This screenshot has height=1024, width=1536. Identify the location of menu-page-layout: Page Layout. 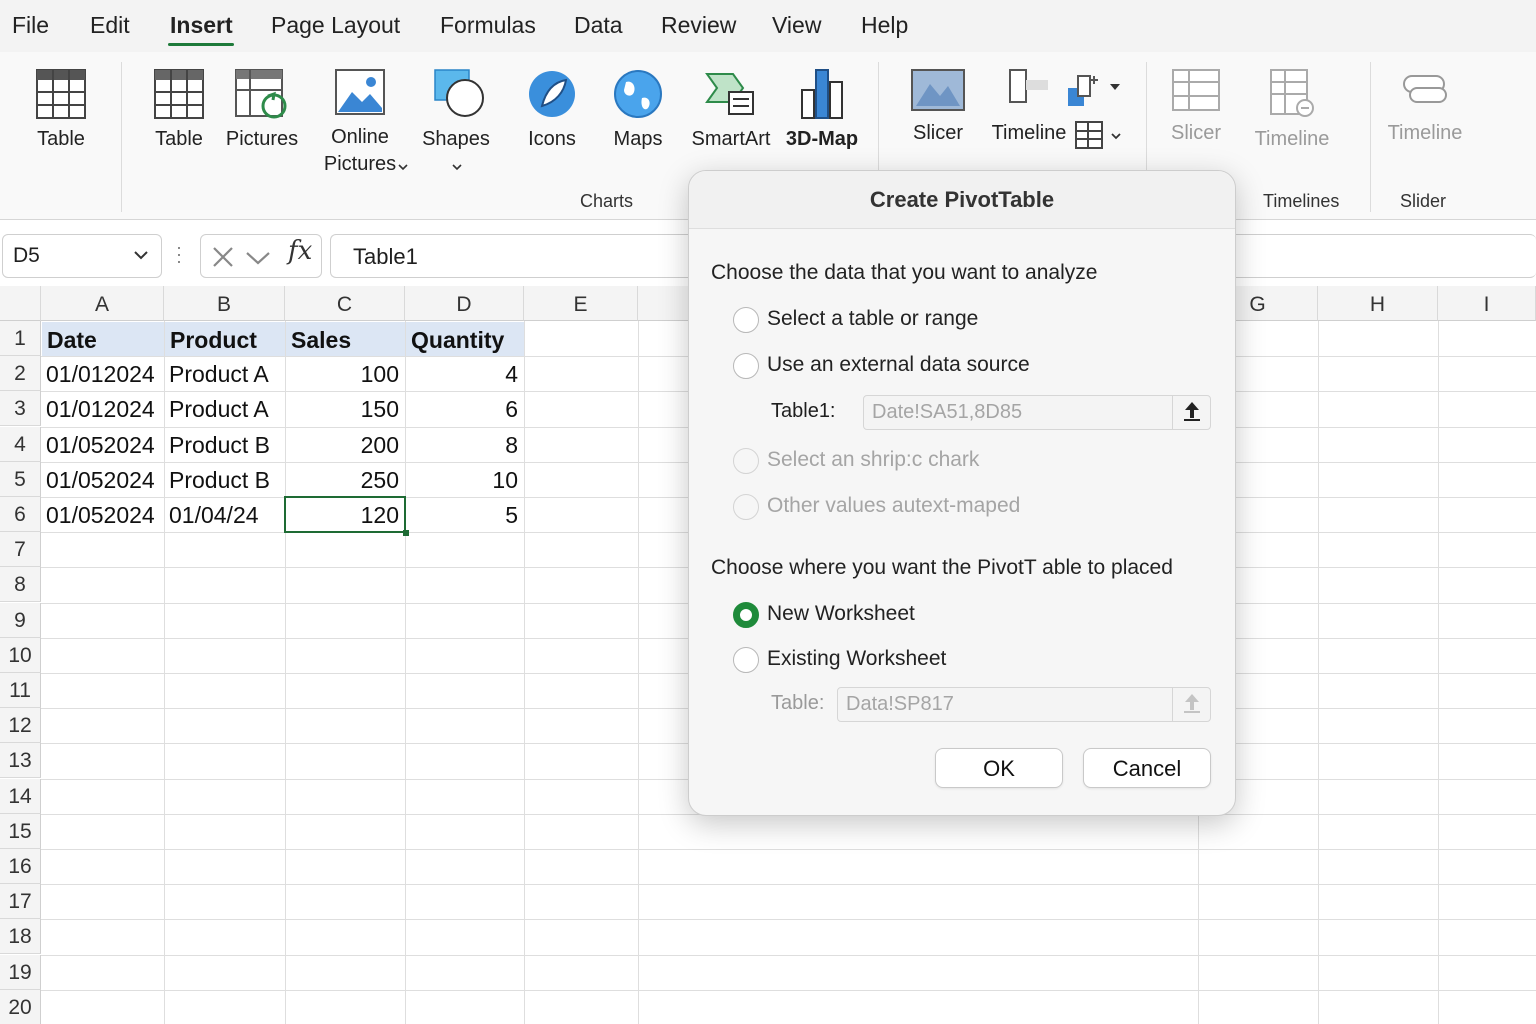
(335, 25).